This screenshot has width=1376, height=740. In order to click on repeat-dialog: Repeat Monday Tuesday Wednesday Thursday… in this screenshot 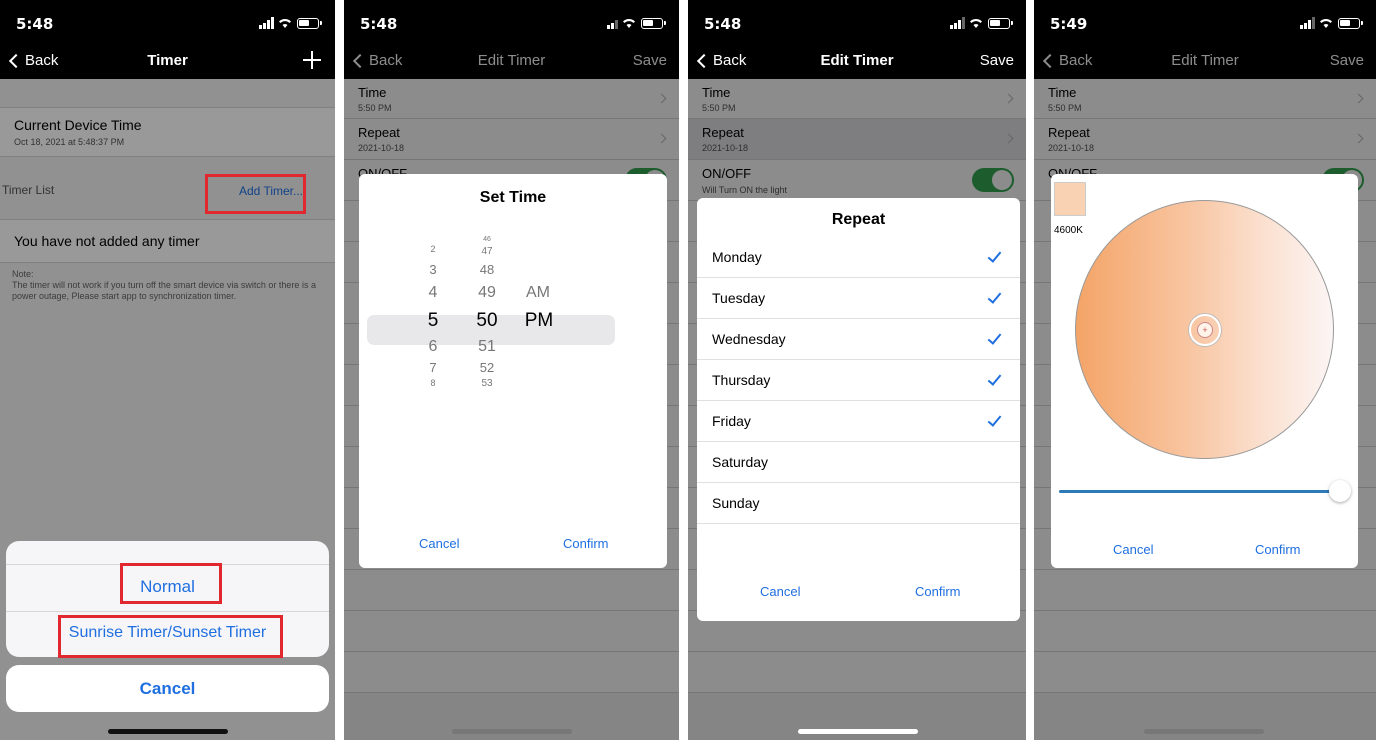, I will do `click(858, 409)`.